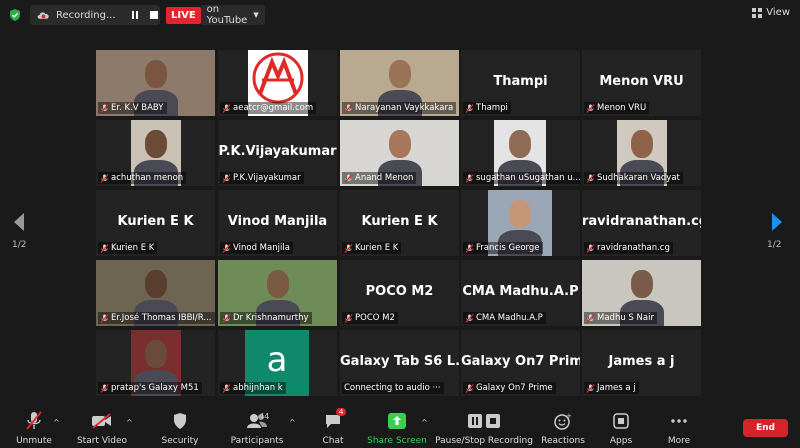 Image resolution: width=800 pixels, height=448 pixels. I want to click on participant-name-label: Francis George, so click(503, 248).